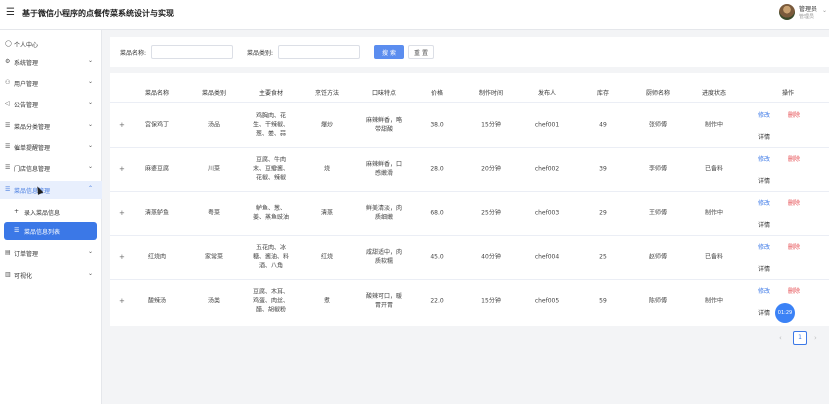  I want to click on sidebar-item-profile: ◯ 个人中心, so click(51, 44).